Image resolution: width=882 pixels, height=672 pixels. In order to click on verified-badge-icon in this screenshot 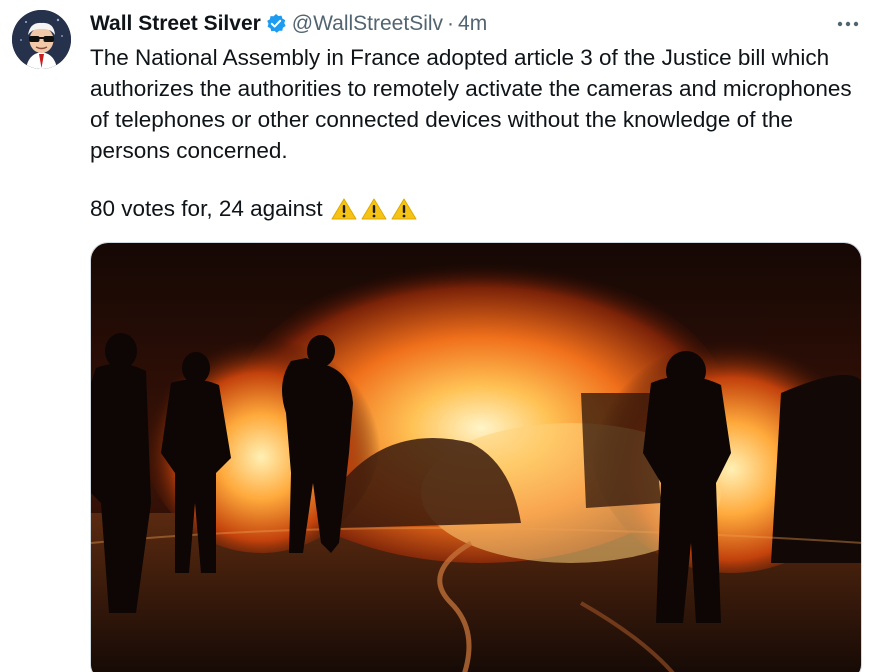, I will do `click(276, 24)`.